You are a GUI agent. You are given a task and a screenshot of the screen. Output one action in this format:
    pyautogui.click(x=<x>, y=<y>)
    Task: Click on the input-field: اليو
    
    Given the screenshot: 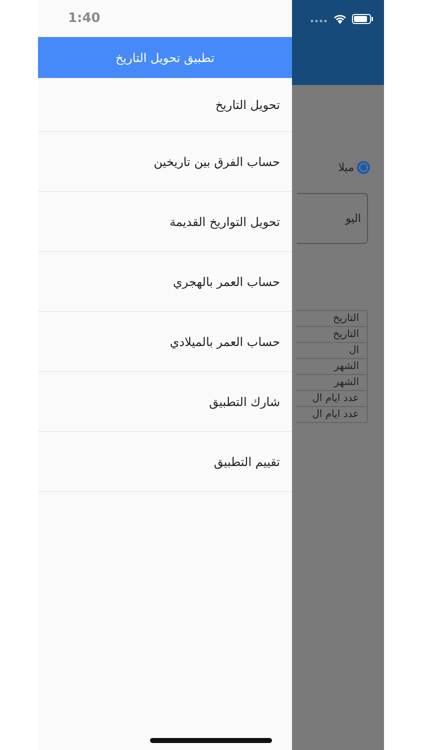 What is the action you would take?
    pyautogui.click(x=332, y=218)
    